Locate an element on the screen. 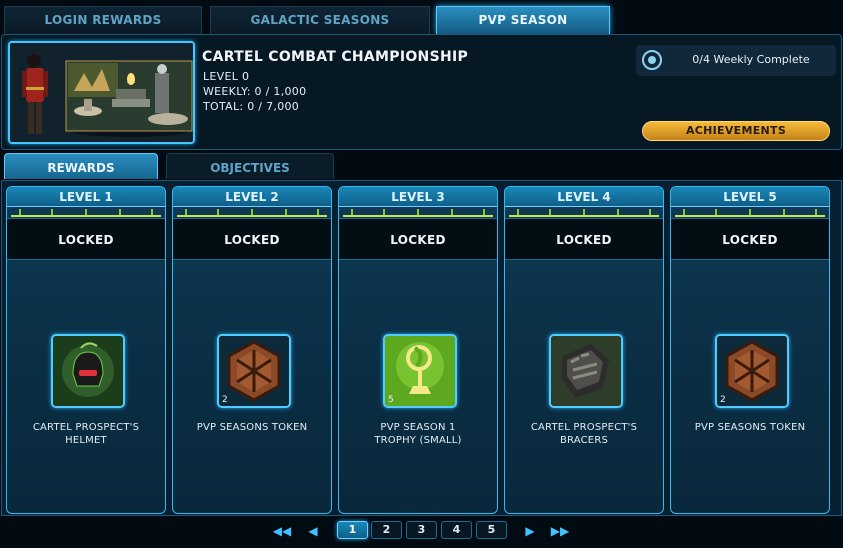  previous-page-icon: ◀ is located at coordinates (313, 531).